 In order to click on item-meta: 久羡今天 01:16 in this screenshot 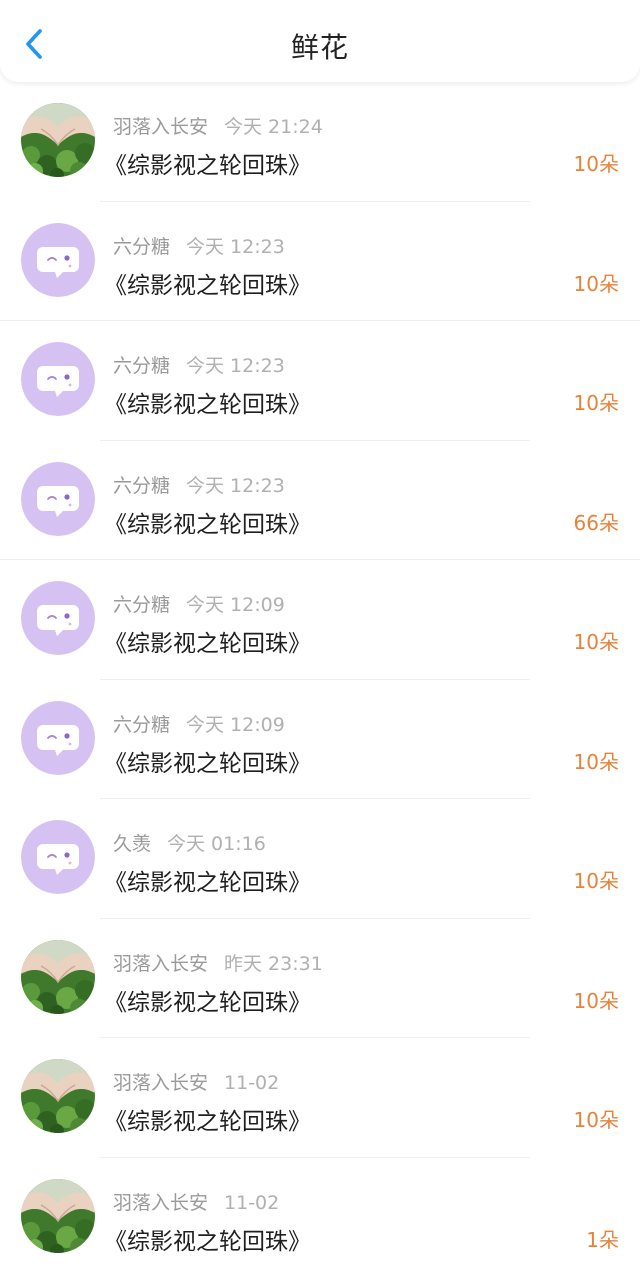, I will do `click(189, 842)`.